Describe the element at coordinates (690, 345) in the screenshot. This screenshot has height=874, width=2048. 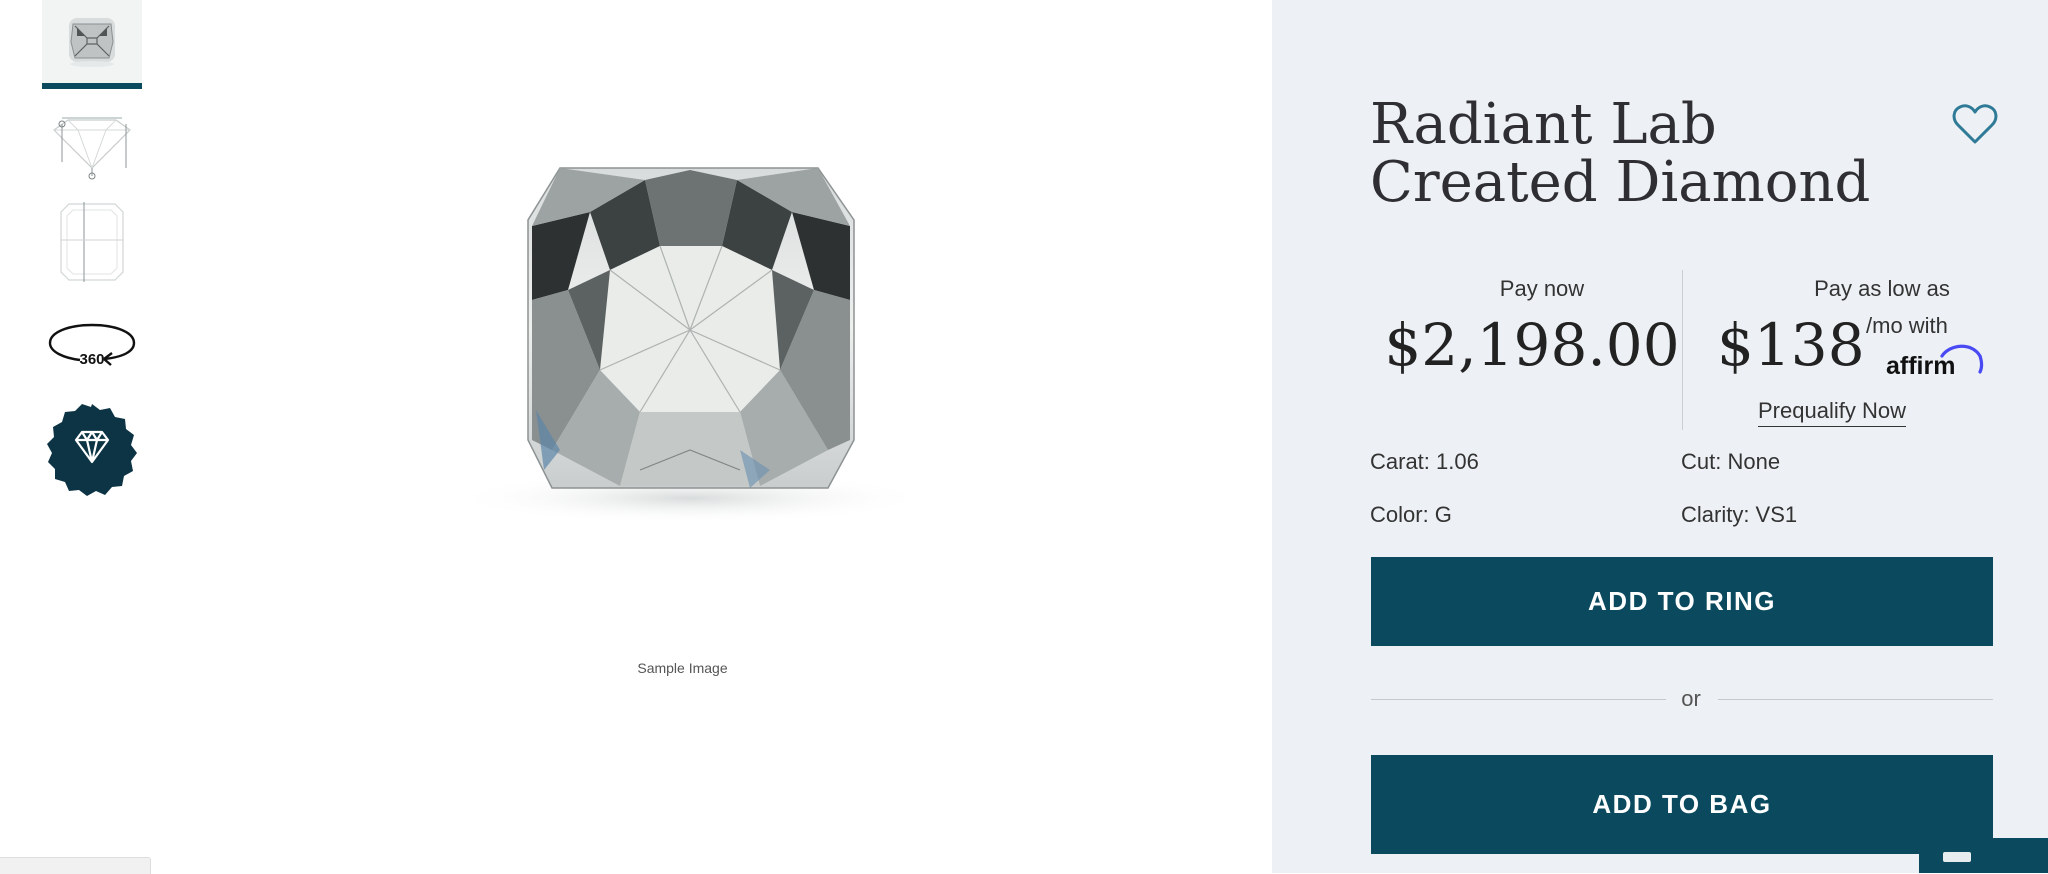
I see `main-diamond-image` at that location.